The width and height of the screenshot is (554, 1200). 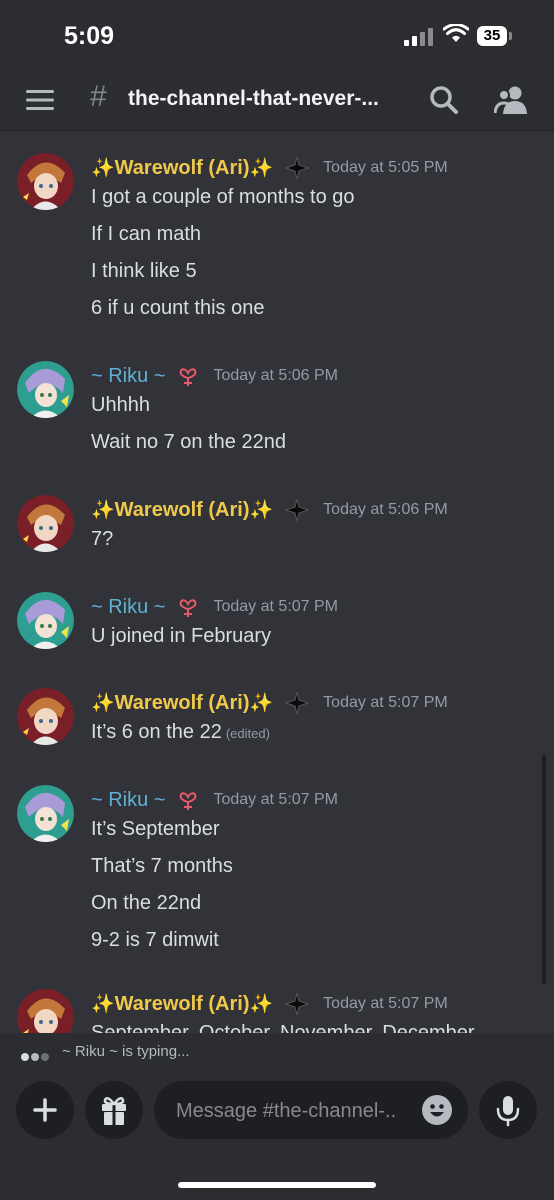 What do you see at coordinates (146, 903) in the screenshot?
I see `message-text: On the 22nd` at bounding box center [146, 903].